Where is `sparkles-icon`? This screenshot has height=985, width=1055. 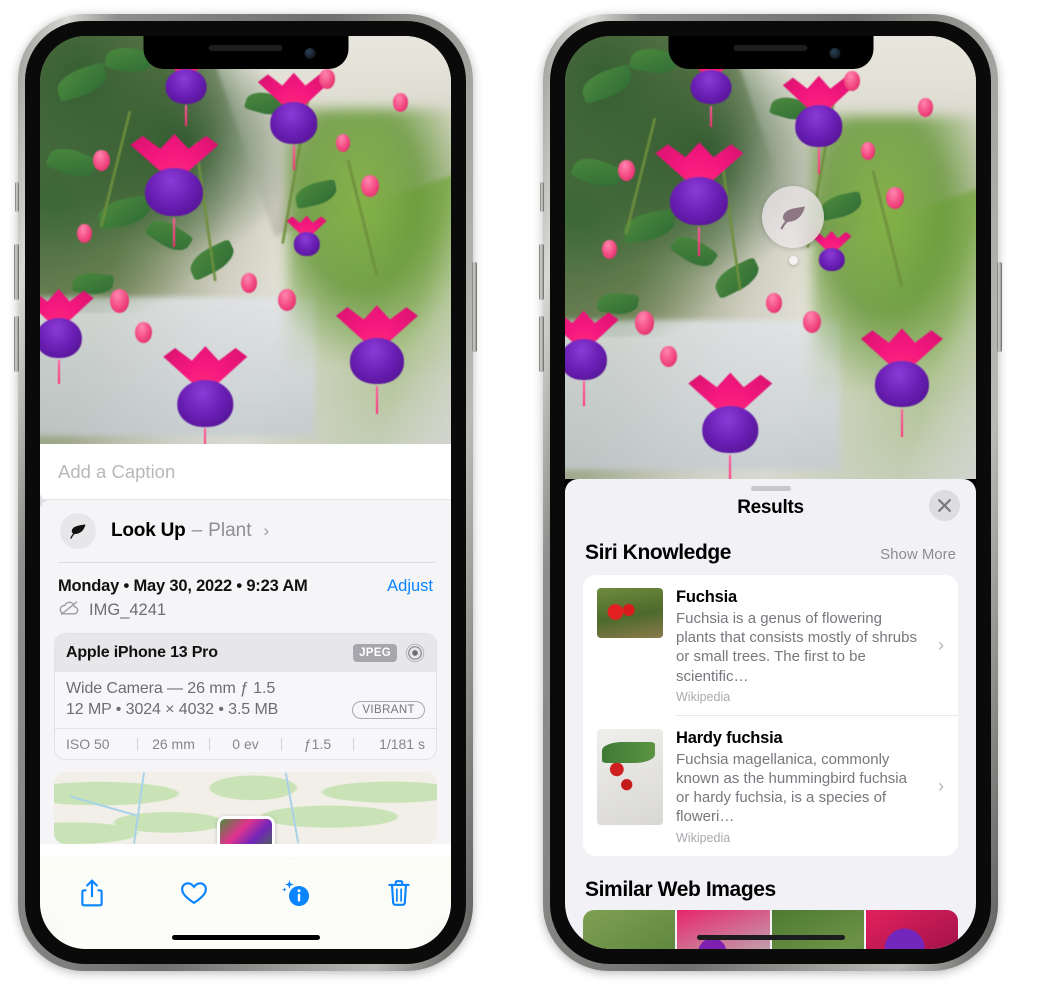 sparkles-icon is located at coordinates (47, 506).